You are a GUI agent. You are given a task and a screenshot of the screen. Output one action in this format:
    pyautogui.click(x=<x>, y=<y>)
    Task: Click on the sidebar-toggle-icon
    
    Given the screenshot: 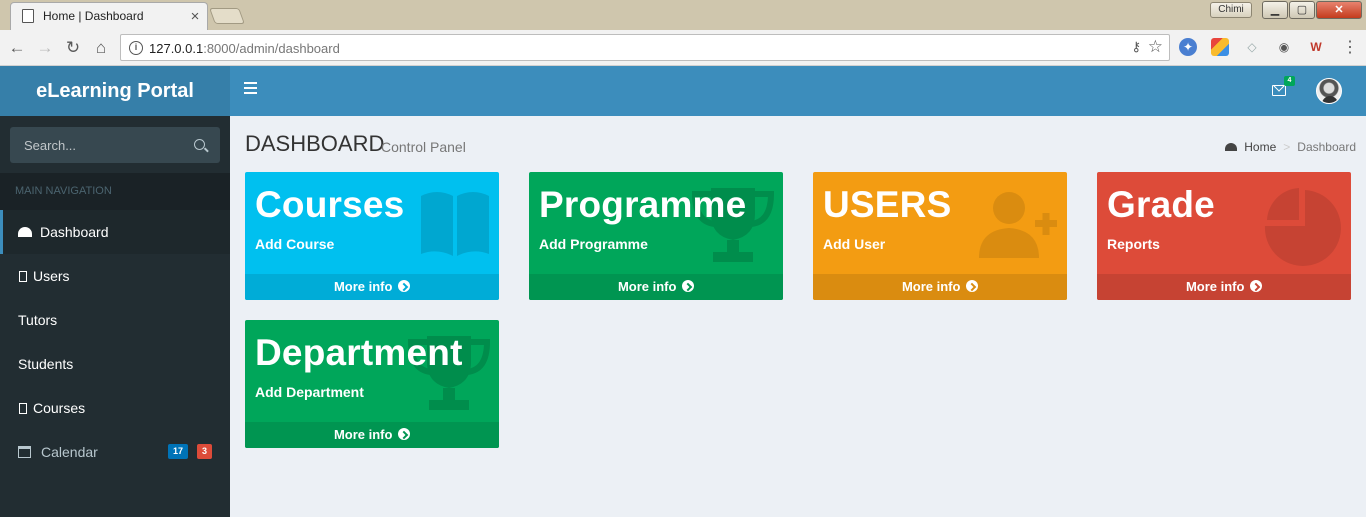 What is the action you would take?
    pyautogui.click(x=251, y=88)
    